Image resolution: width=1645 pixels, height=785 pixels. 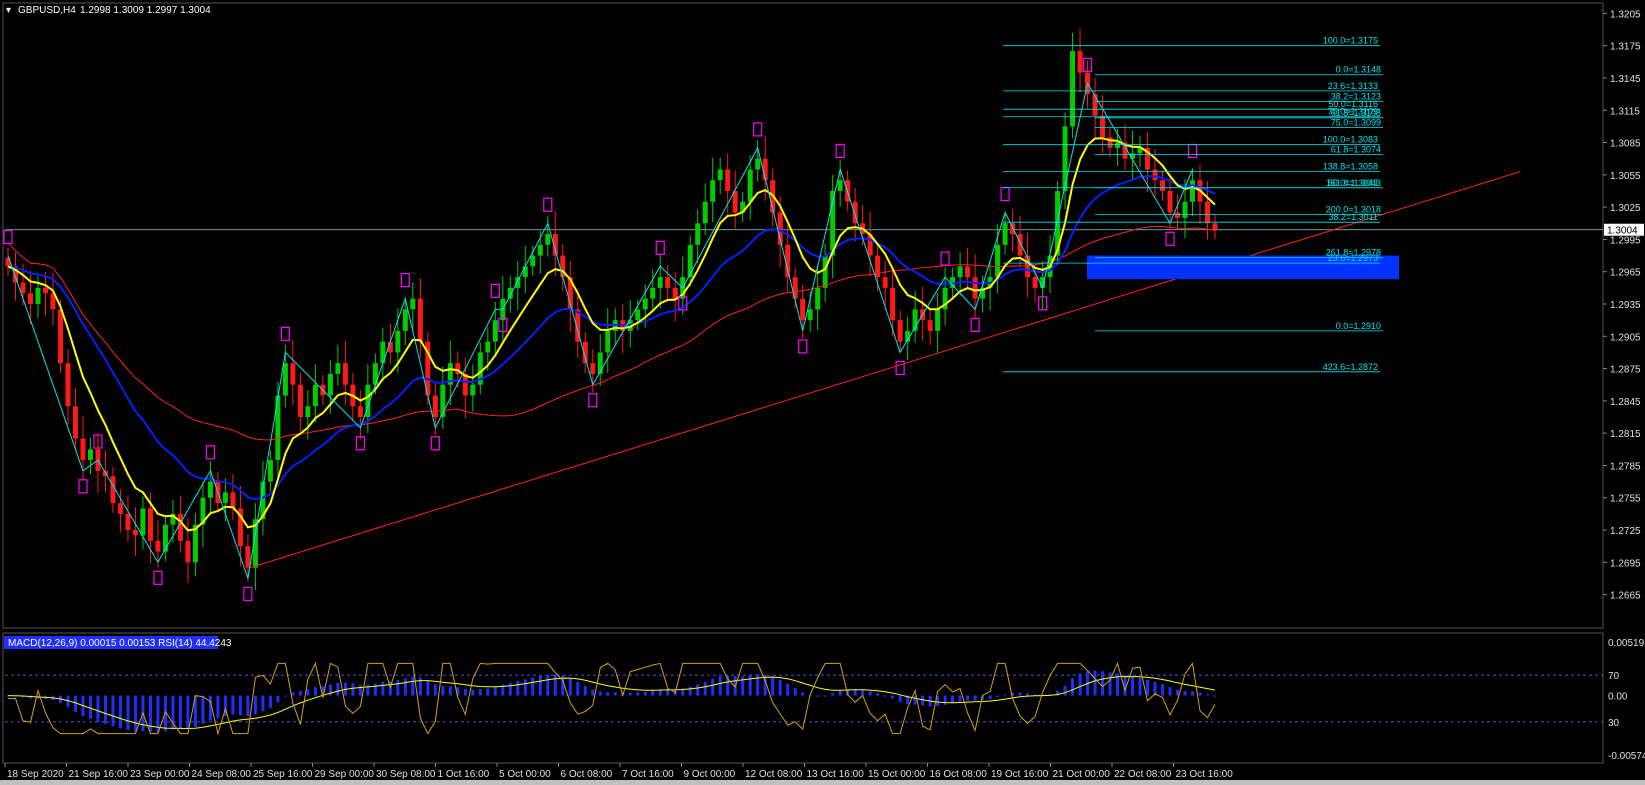 What do you see at coordinates (822, 782) in the screenshot?
I see `bottom-tab-bar` at bounding box center [822, 782].